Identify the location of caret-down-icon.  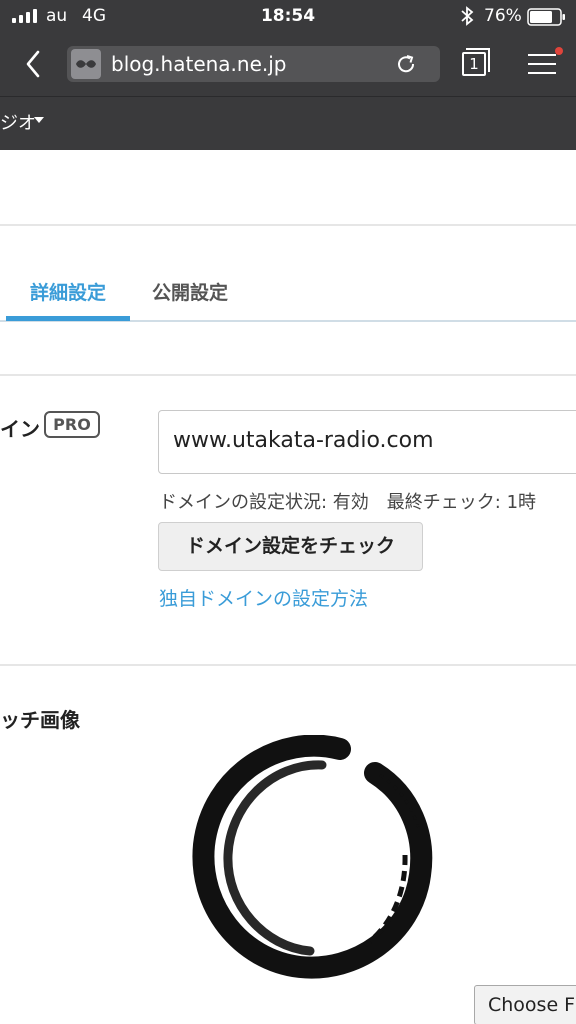
(39, 120).